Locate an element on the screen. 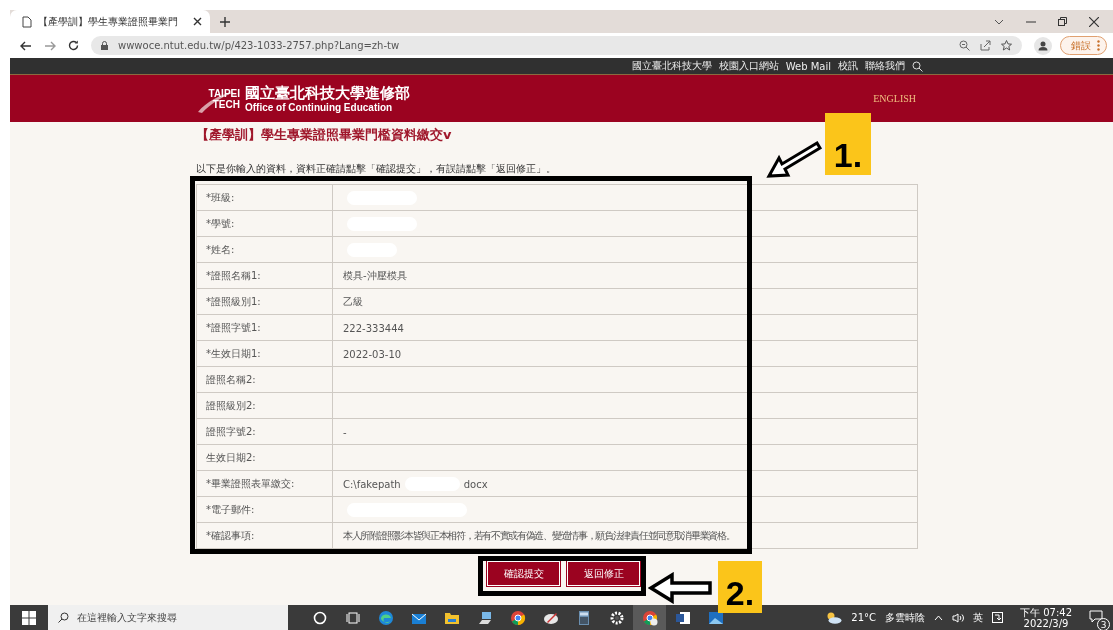 Image resolution: width=1113 pixels, height=630 pixels. field-label: *畢業證照表單繳交: is located at coordinates (264, 483).